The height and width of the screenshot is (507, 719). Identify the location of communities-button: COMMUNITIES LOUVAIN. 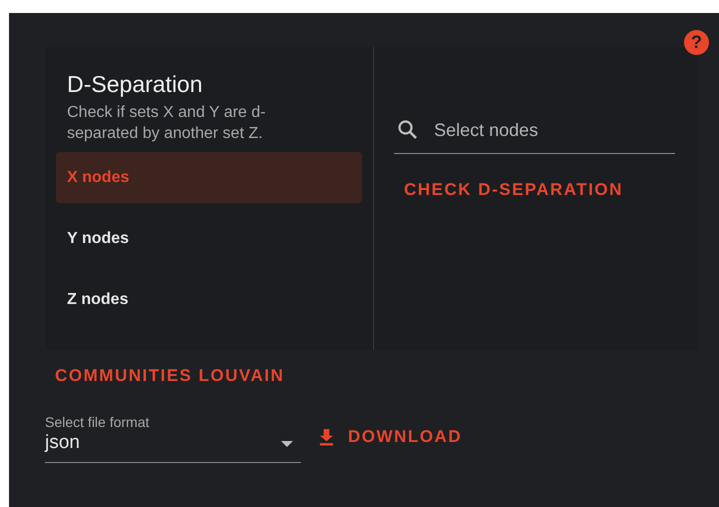
(169, 376).